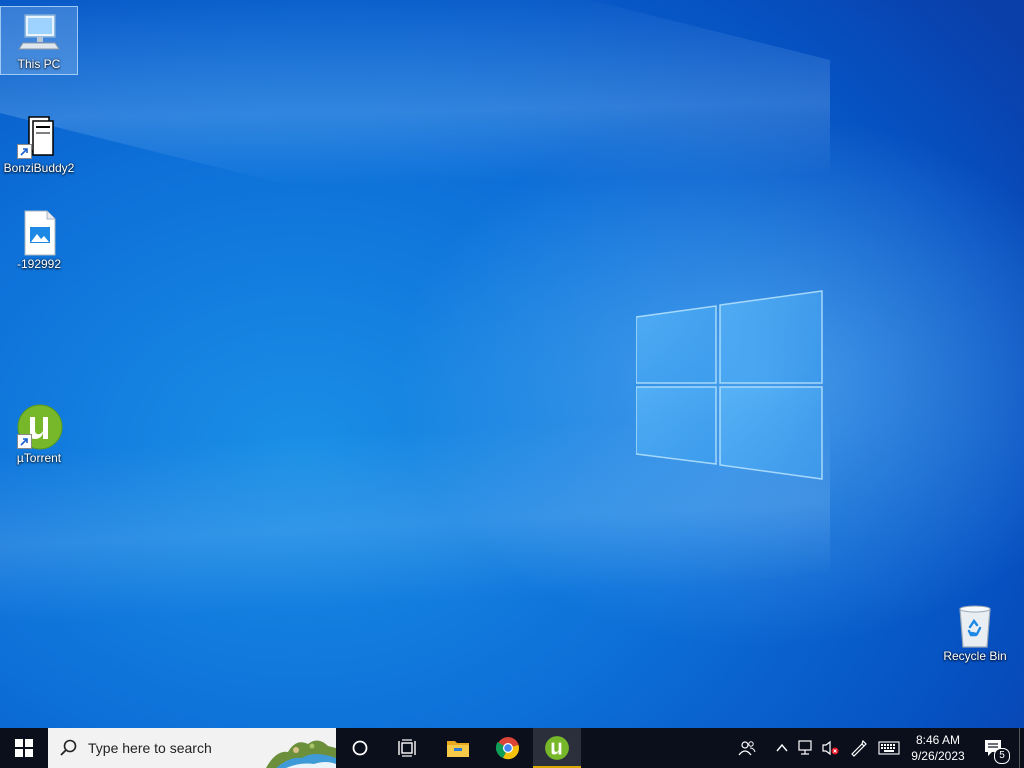  I want to click on network-button, so click(806, 748).